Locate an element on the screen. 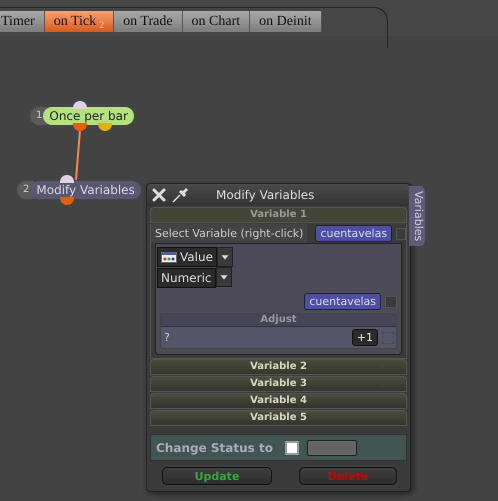 The width and height of the screenshot is (498, 501). type-dropdown: Numeric is located at coordinates (186, 278).